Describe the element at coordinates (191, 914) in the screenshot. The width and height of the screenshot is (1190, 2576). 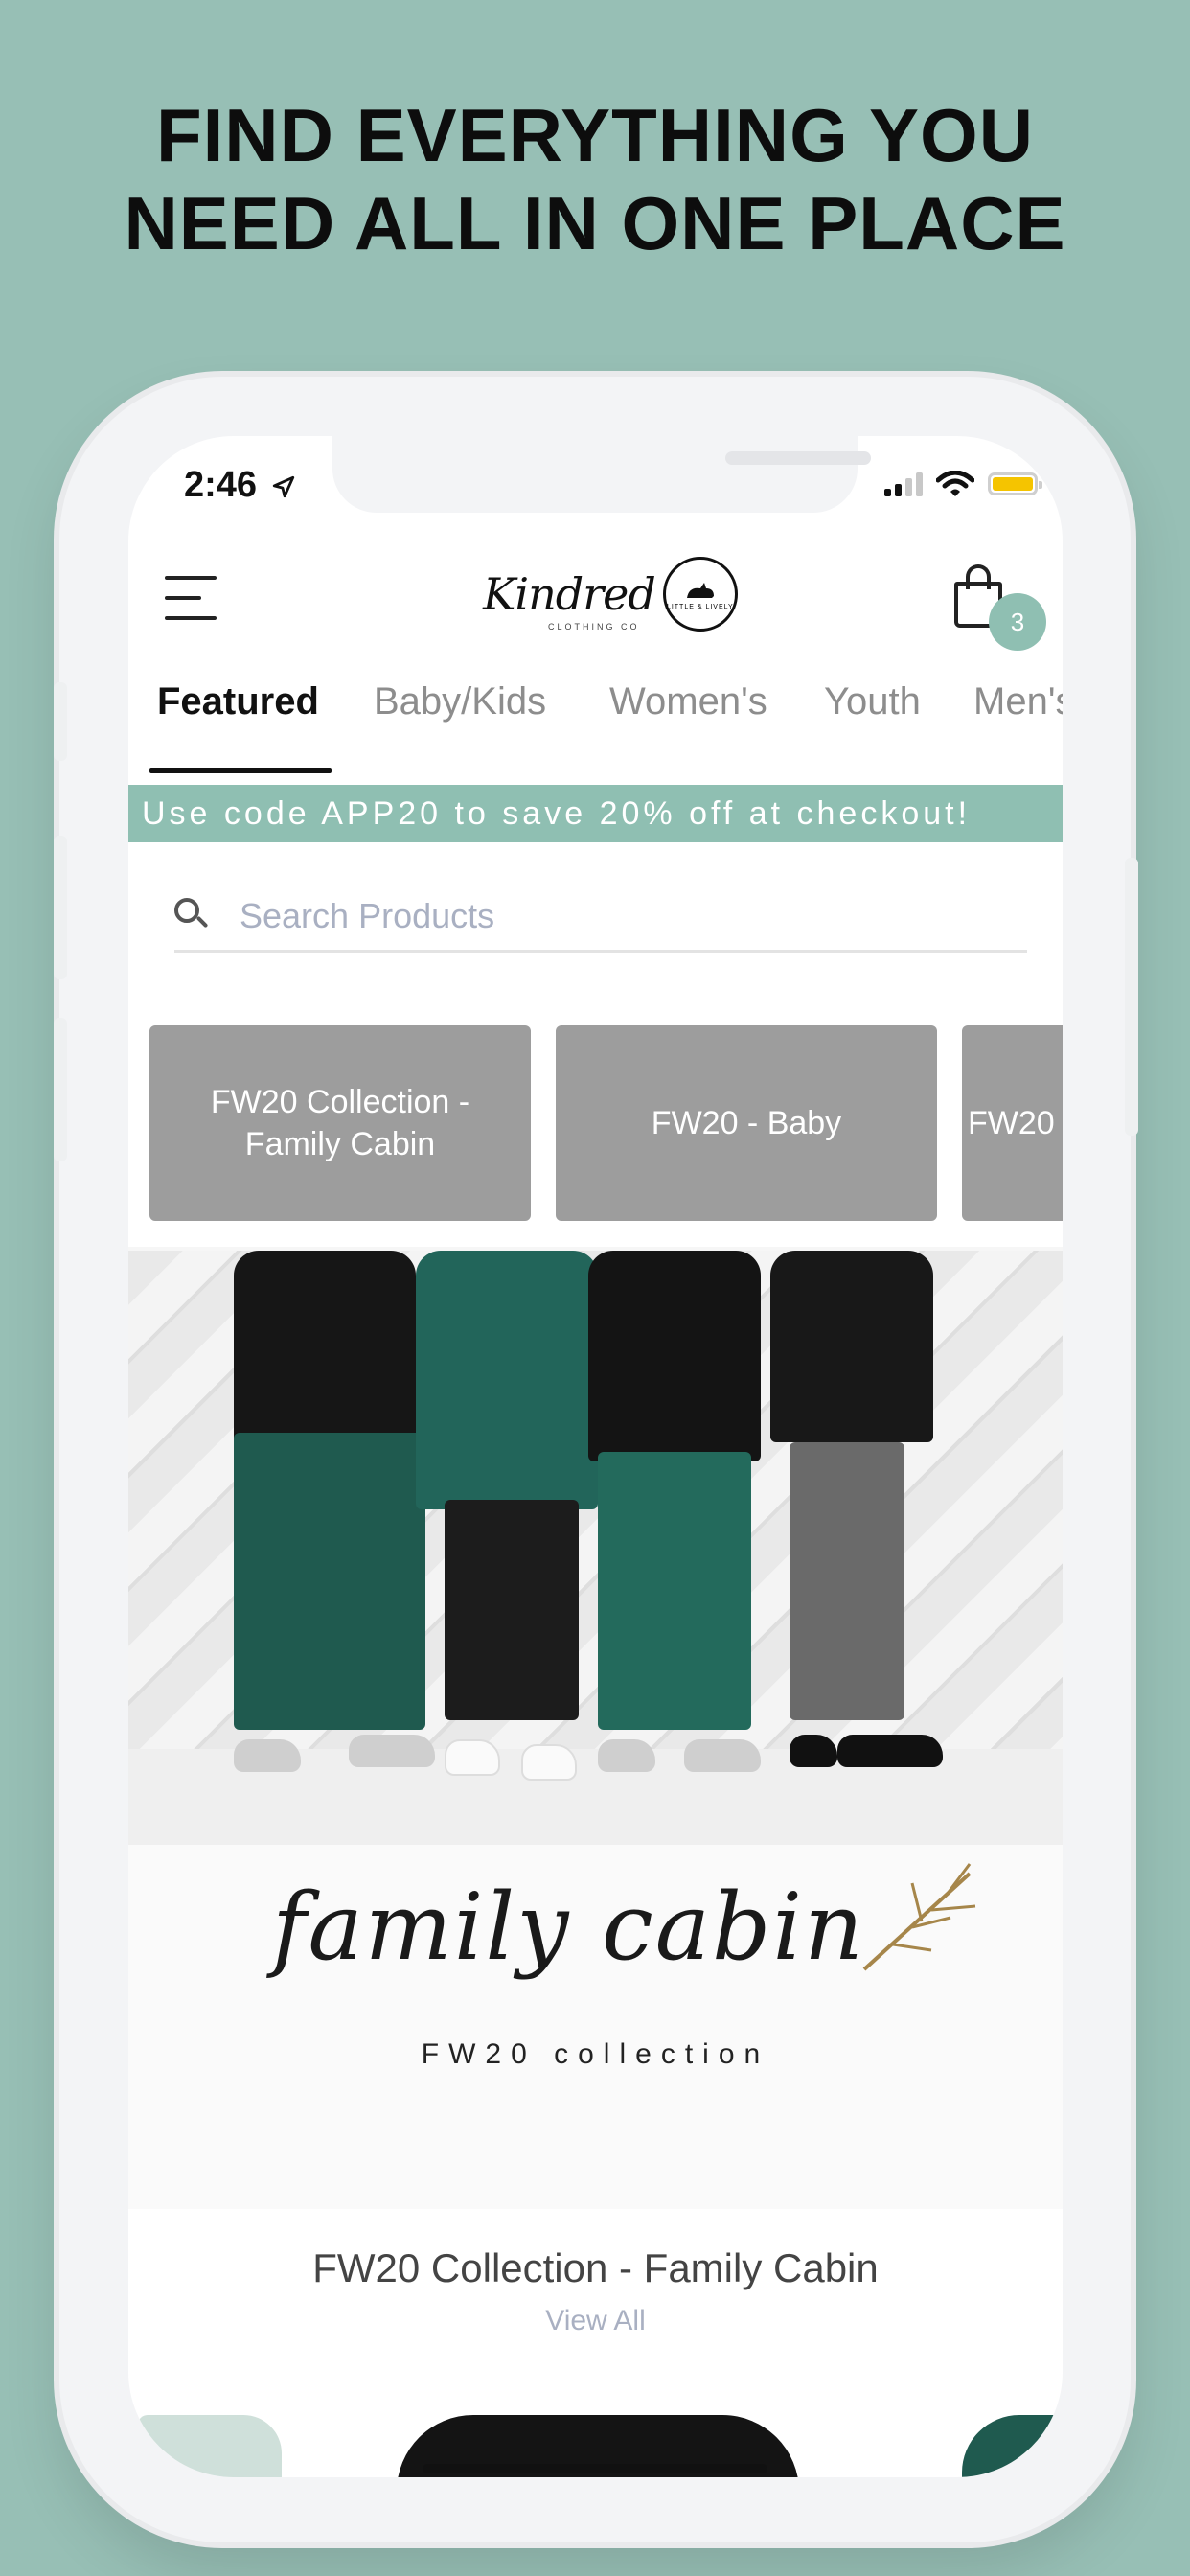
I see `search-icon` at that location.